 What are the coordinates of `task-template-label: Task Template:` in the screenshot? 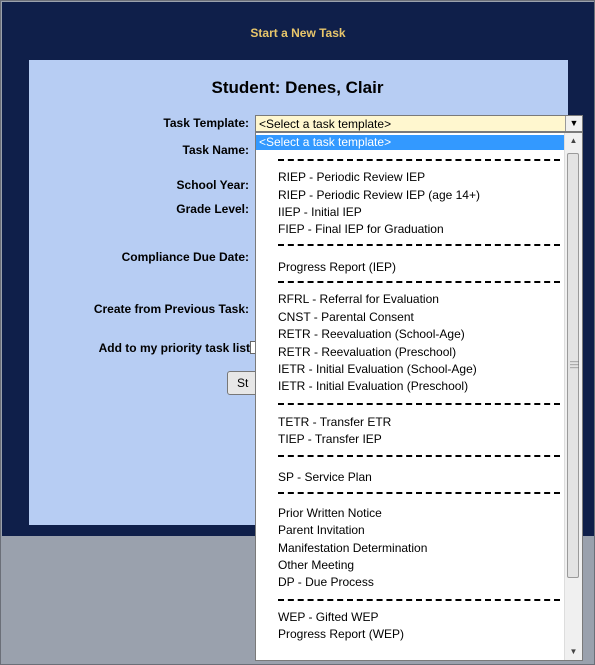 It's located at (206, 123).